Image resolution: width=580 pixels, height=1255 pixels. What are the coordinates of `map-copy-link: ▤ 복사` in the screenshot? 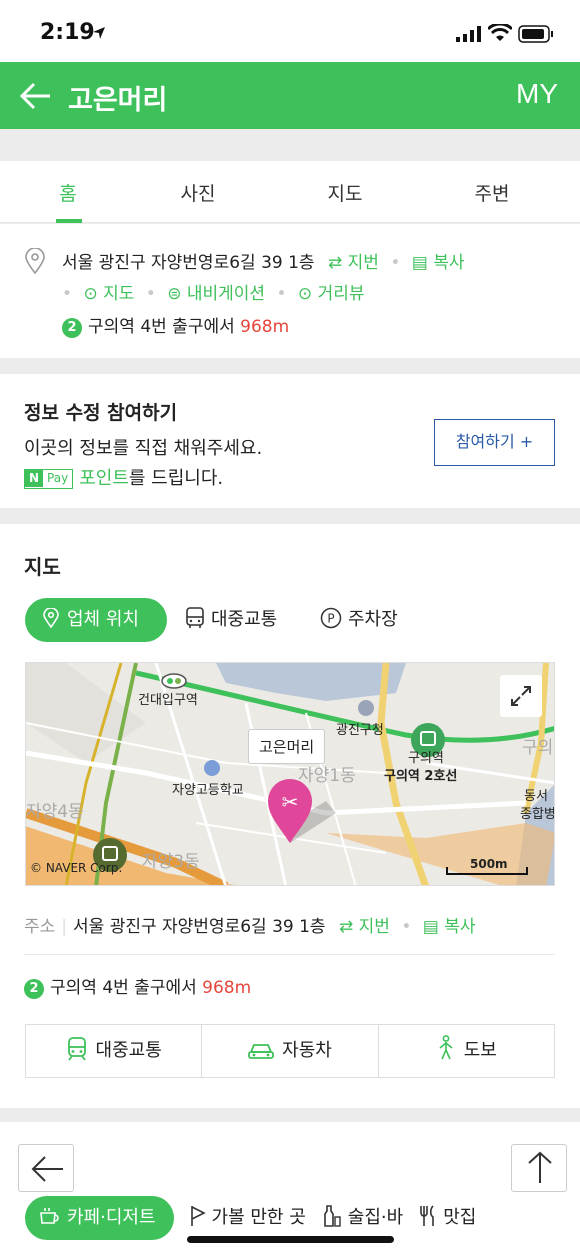 It's located at (449, 927).